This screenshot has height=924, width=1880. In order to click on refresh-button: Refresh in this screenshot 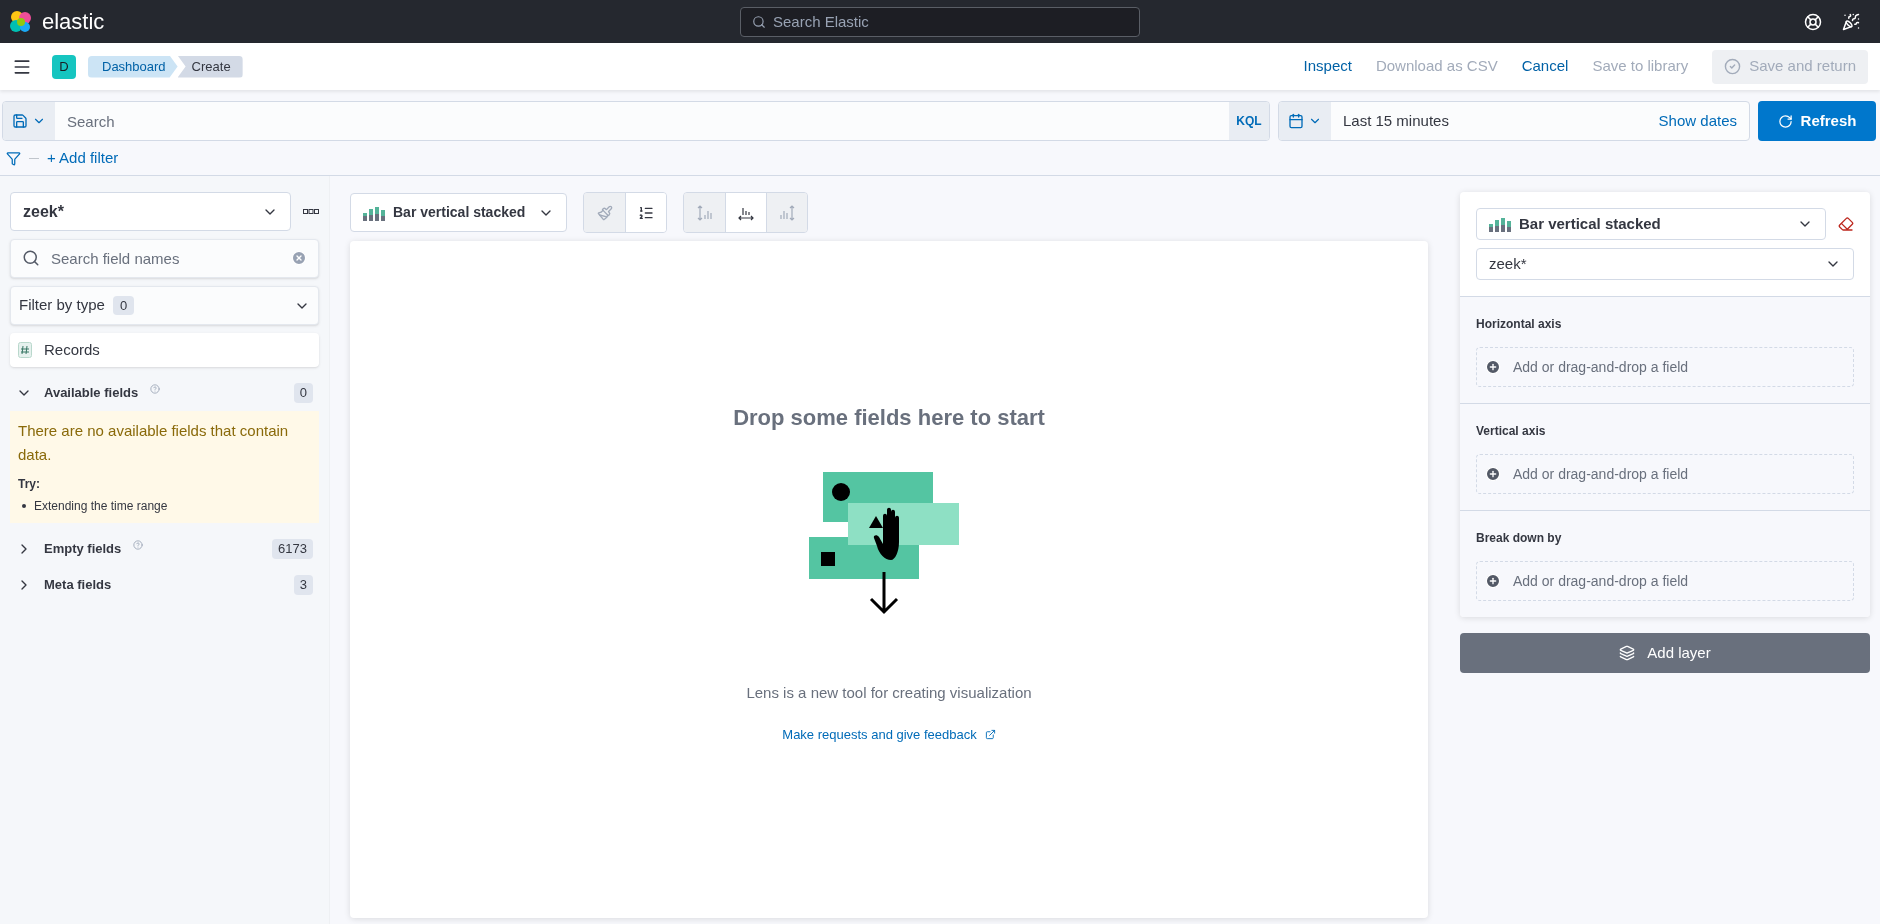, I will do `click(1817, 121)`.